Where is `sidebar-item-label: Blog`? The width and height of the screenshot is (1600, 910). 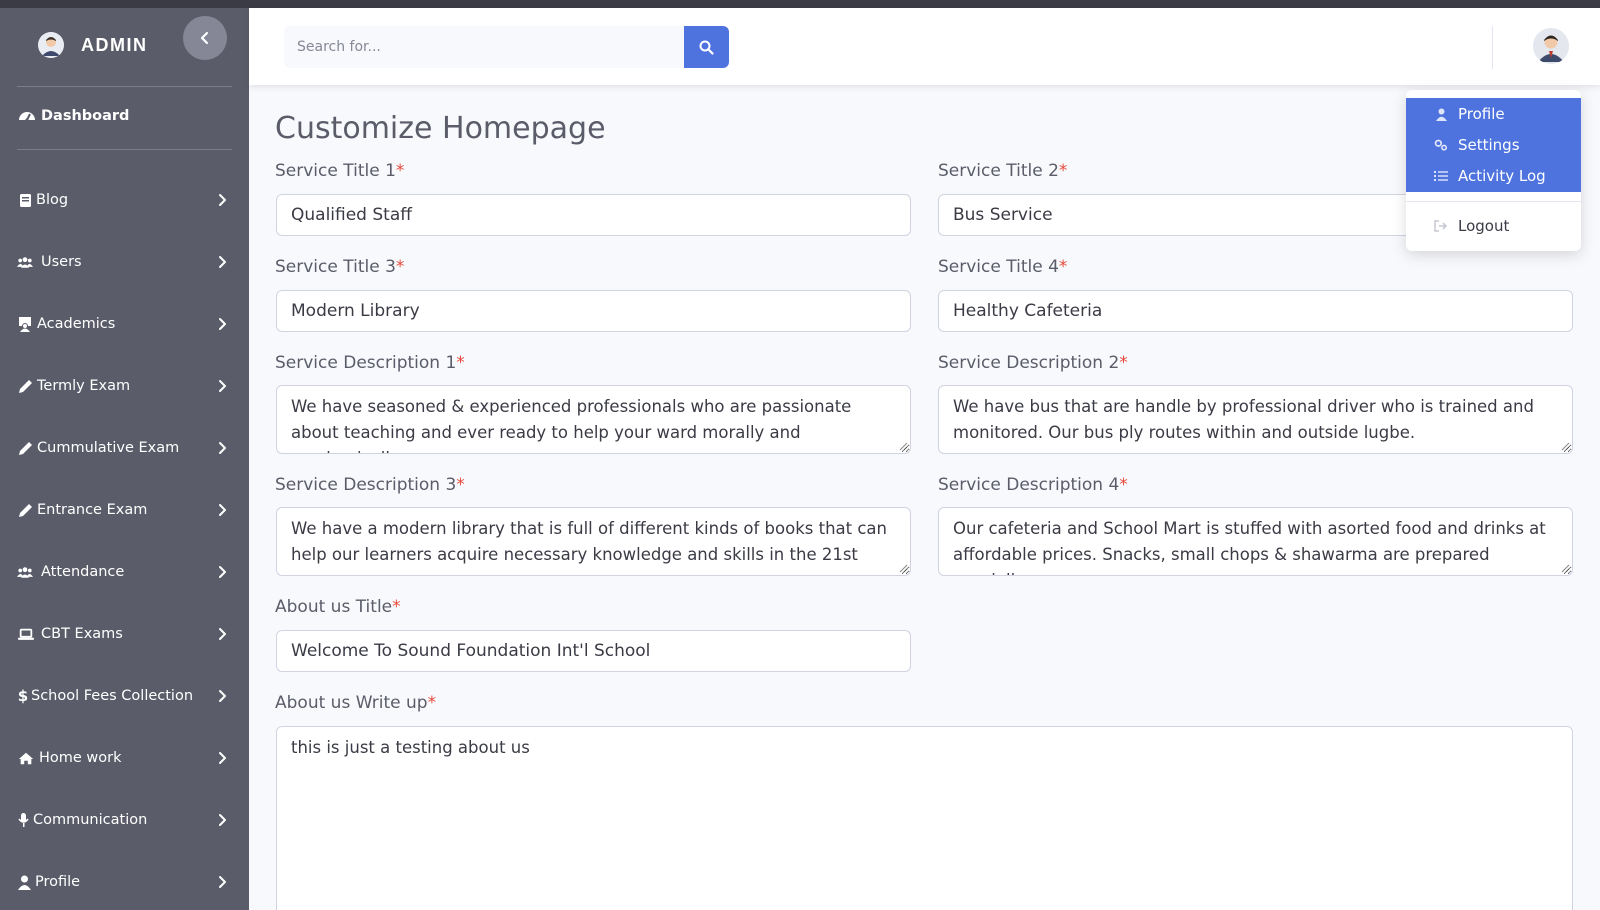
sidebar-item-label: Blog is located at coordinates (52, 200).